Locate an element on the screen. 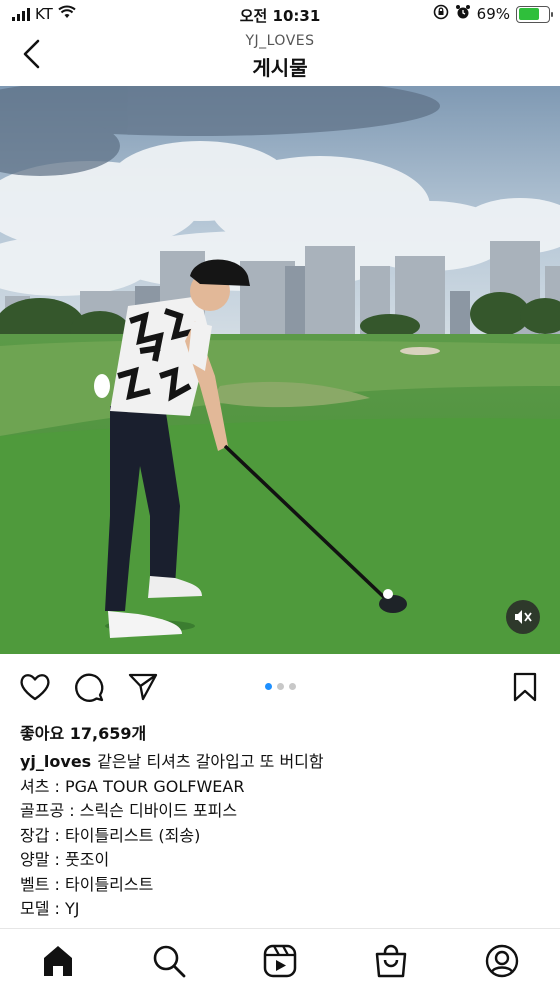 This screenshot has width=560, height=995. caption-line: 모델 : YJ is located at coordinates (50, 908).